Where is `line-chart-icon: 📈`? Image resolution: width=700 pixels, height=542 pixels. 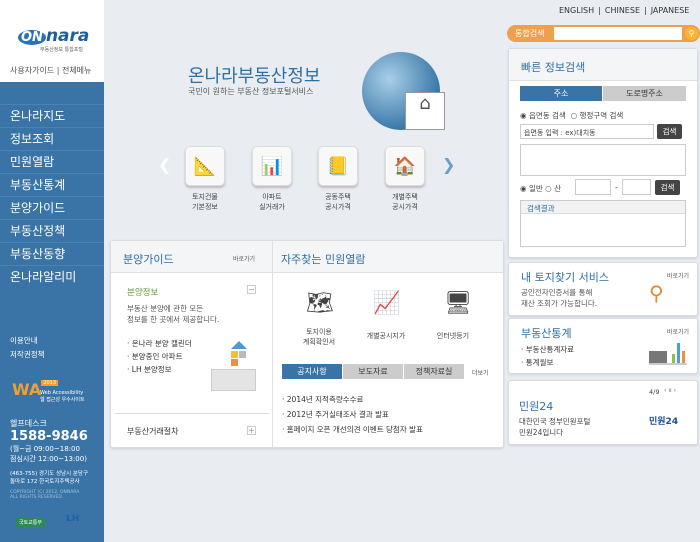 line-chart-icon: 📈 is located at coordinates (386, 303).